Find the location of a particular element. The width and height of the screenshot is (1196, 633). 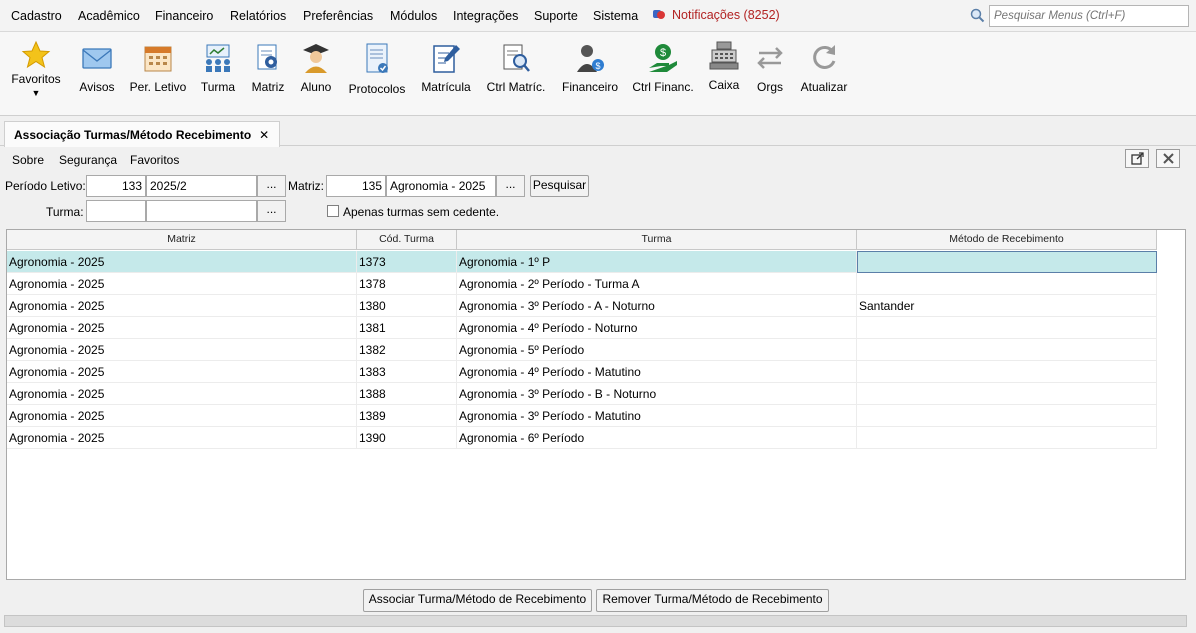

notifications-link: Notificações (8252) is located at coordinates (716, 15).